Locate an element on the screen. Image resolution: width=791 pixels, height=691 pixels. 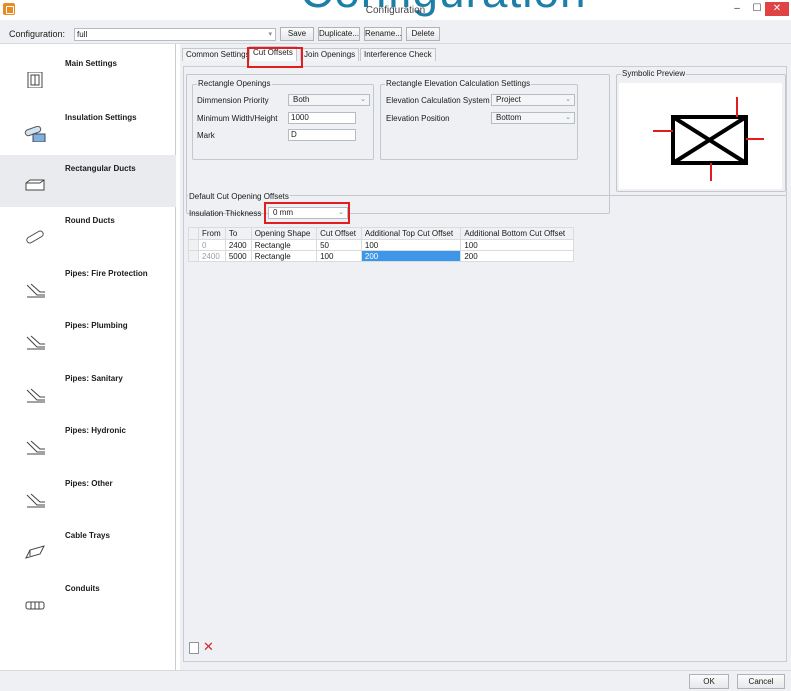
table-cell: 0 is located at coordinates (212, 245).